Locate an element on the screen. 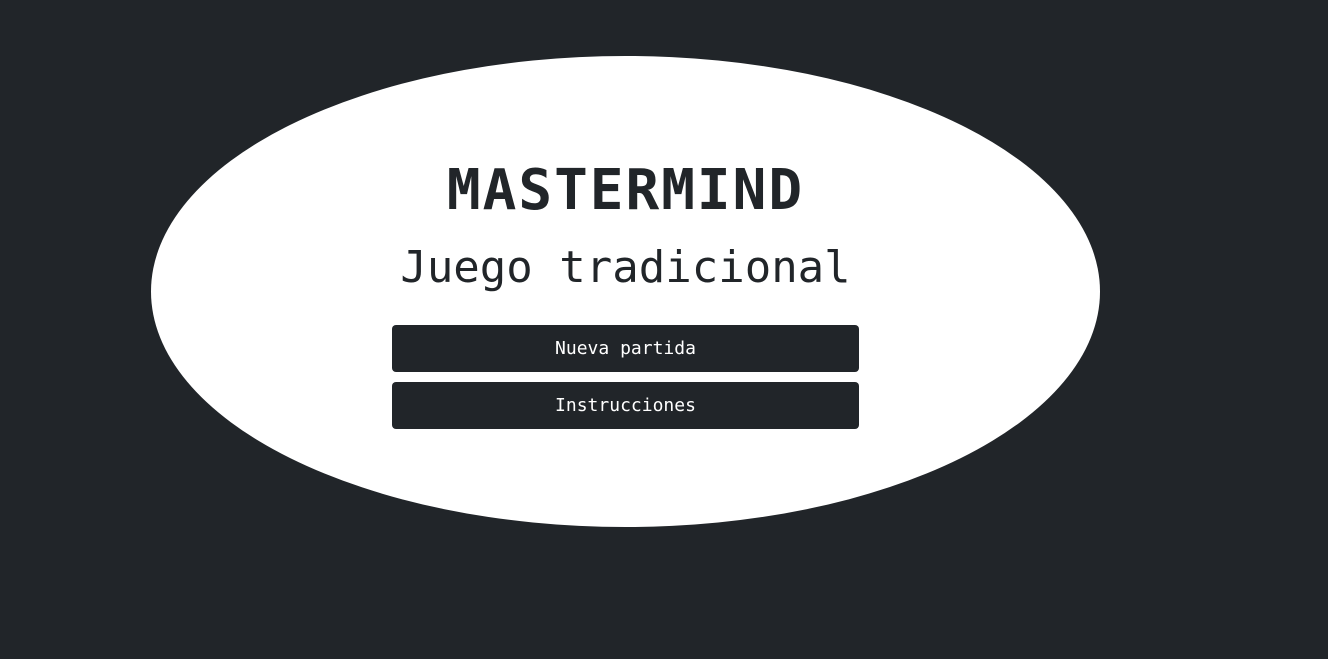 The width and height of the screenshot is (1328, 659). new-game-button: Nueva partida is located at coordinates (625, 348).